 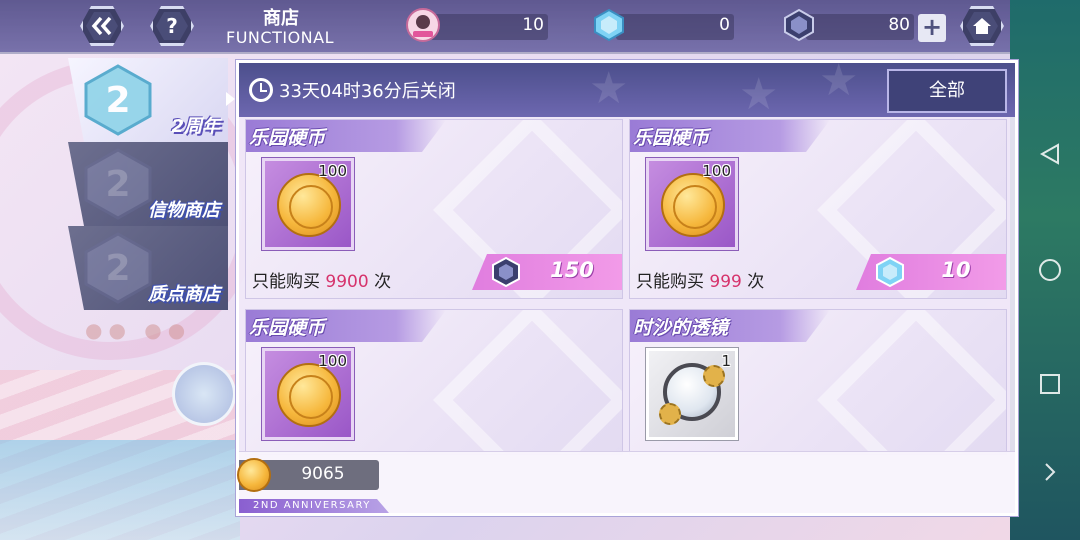 What do you see at coordinates (572, 270) in the screenshot?
I see `item-price: 150` at bounding box center [572, 270].